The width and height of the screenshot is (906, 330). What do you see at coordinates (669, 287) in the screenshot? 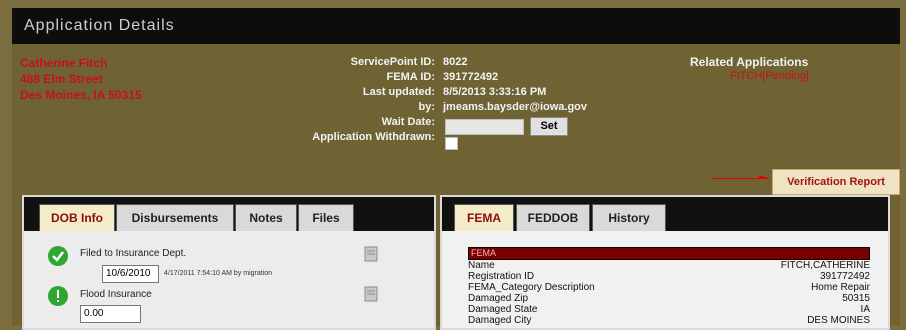
I see `table-row: FEMA_Category Description Home Repair` at bounding box center [669, 287].